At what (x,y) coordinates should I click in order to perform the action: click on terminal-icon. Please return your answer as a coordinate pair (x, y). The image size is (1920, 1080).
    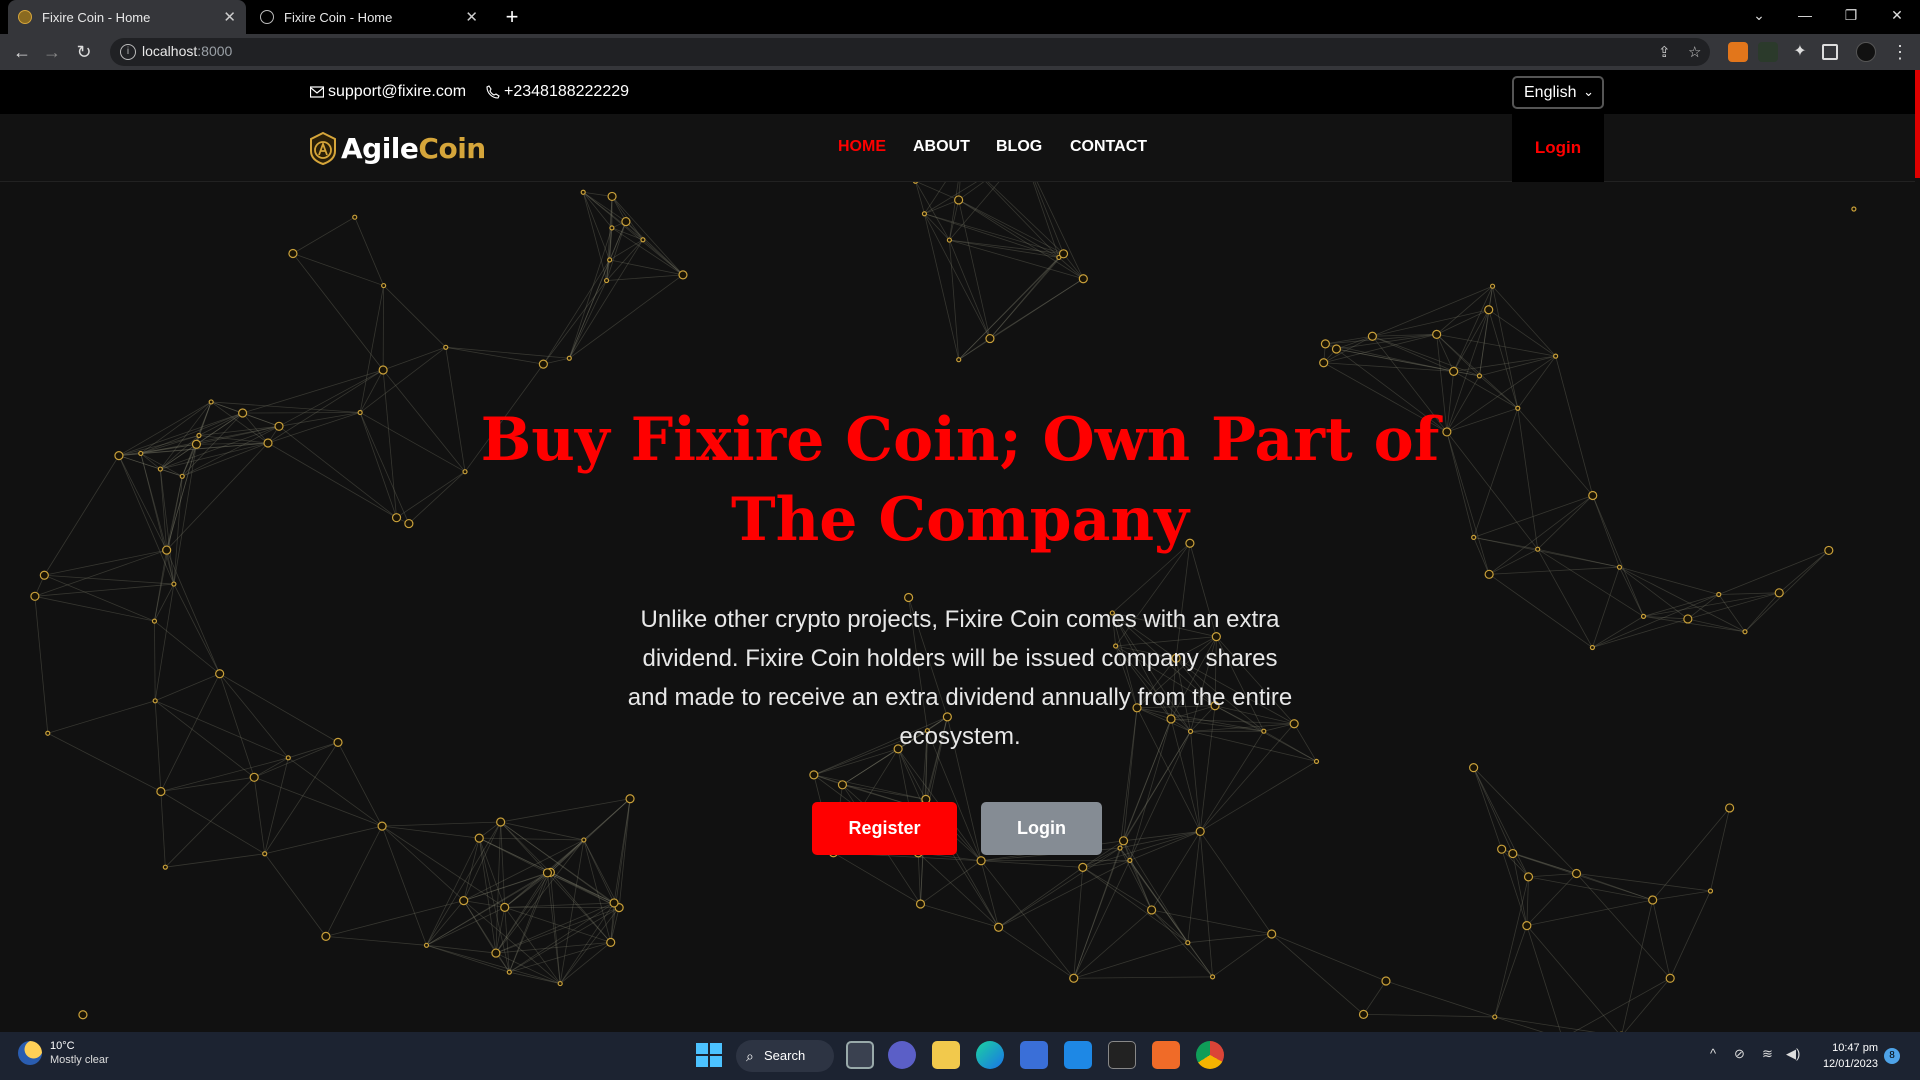
    Looking at the image, I should click on (1122, 1055).